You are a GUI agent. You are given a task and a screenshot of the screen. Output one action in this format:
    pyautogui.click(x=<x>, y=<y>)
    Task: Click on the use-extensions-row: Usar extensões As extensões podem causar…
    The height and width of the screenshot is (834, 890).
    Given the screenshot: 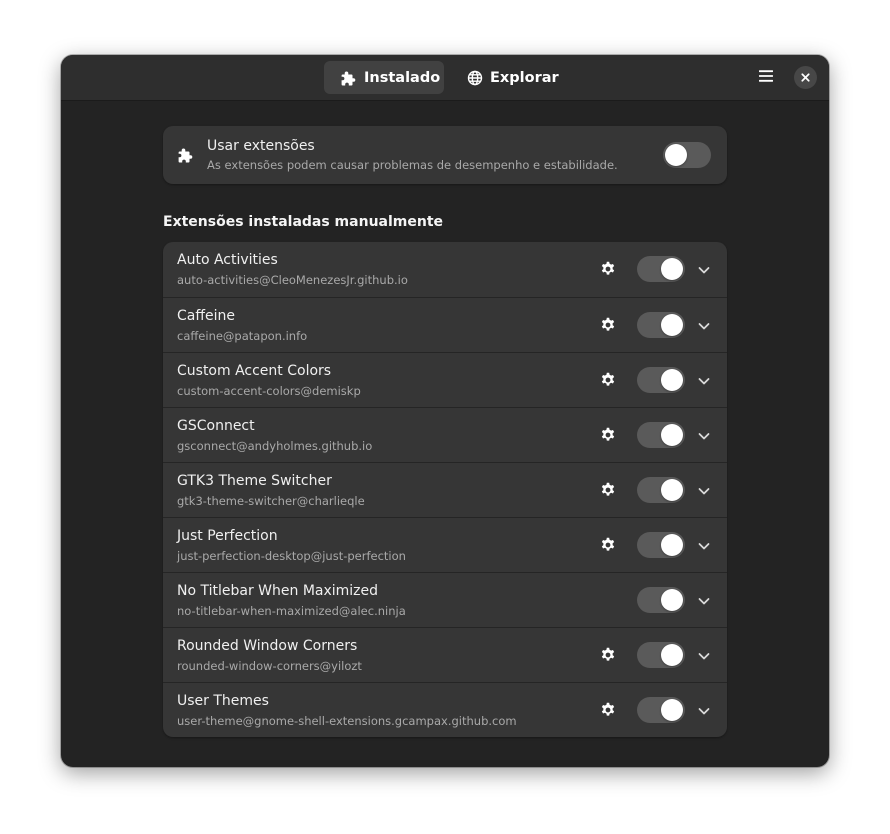 What is the action you would take?
    pyautogui.click(x=445, y=155)
    